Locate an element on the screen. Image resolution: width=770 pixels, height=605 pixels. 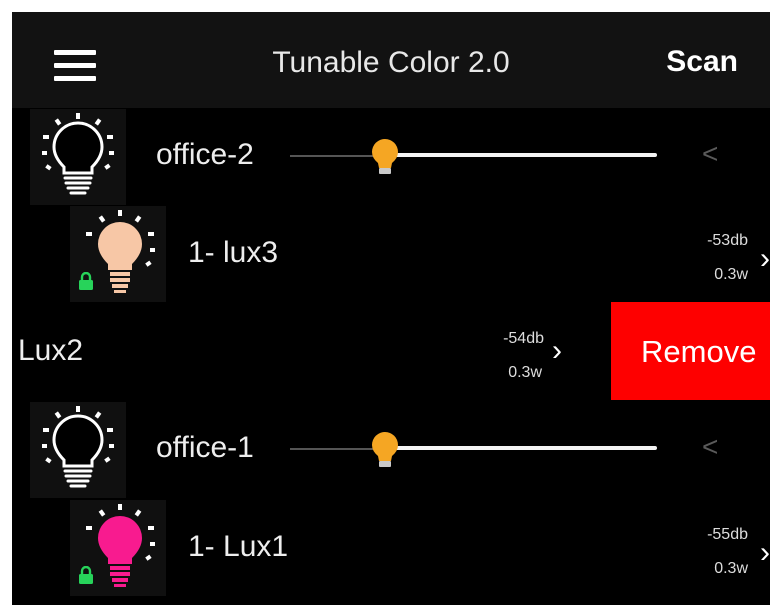
remove-label: Remove is located at coordinates (699, 351).